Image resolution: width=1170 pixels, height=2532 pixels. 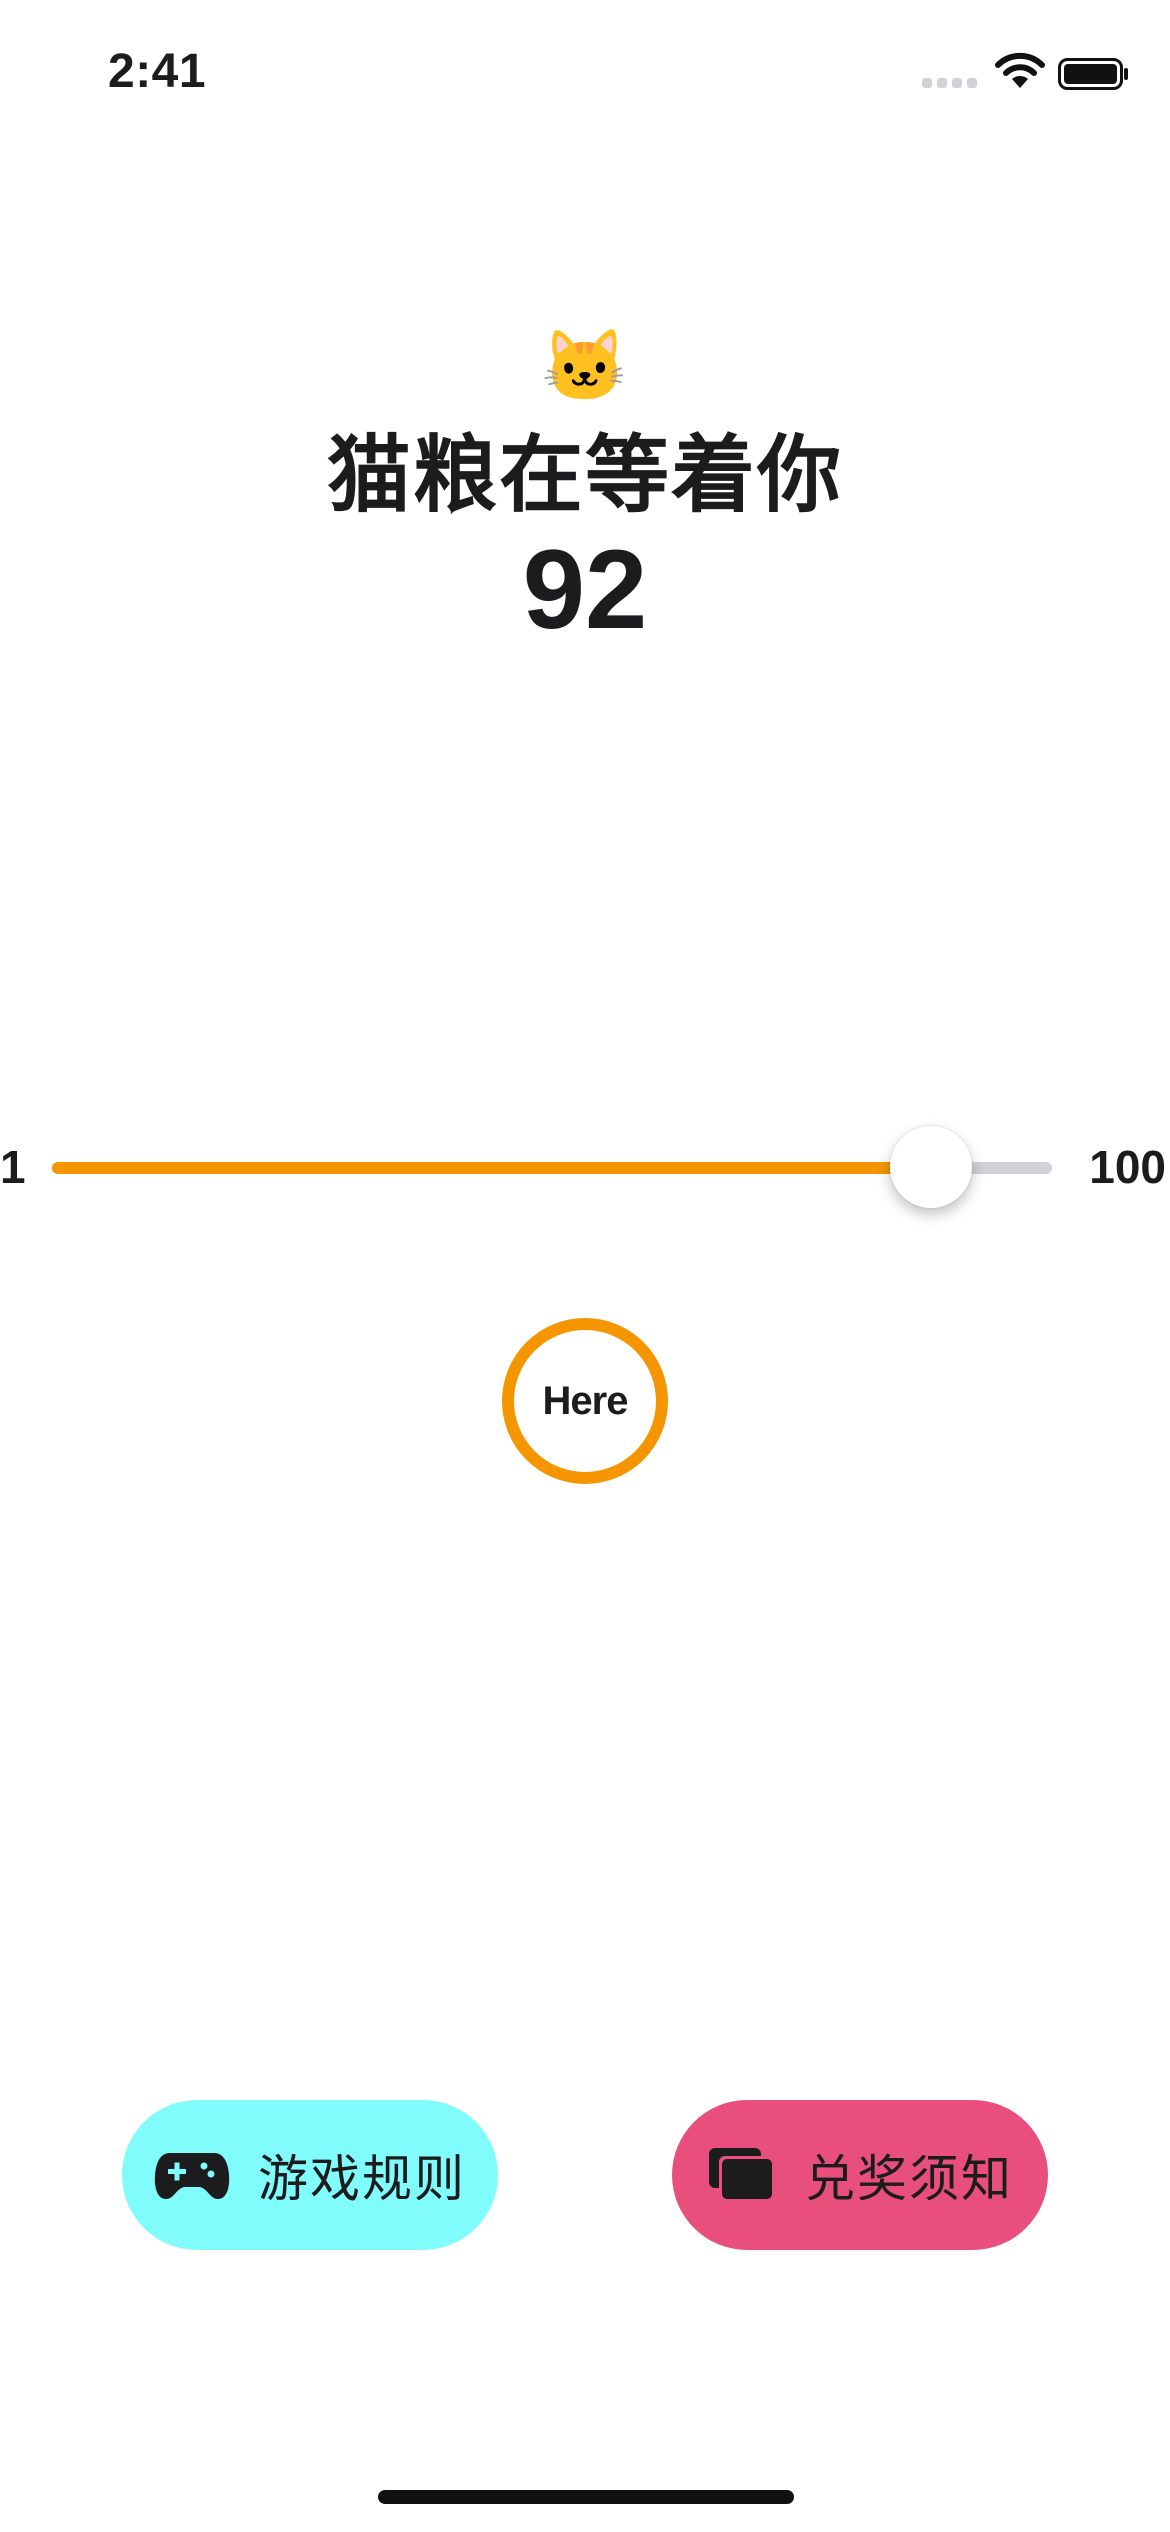 I want to click on page-title: 猫粮在等着你, so click(x=584, y=475).